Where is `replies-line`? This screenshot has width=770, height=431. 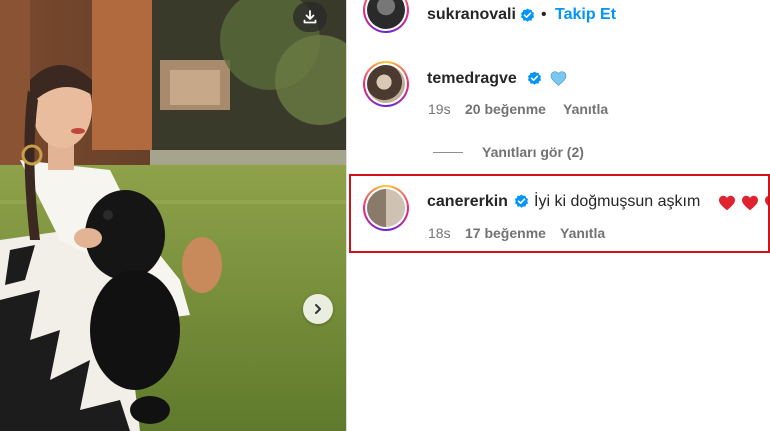
replies-line is located at coordinates (448, 152).